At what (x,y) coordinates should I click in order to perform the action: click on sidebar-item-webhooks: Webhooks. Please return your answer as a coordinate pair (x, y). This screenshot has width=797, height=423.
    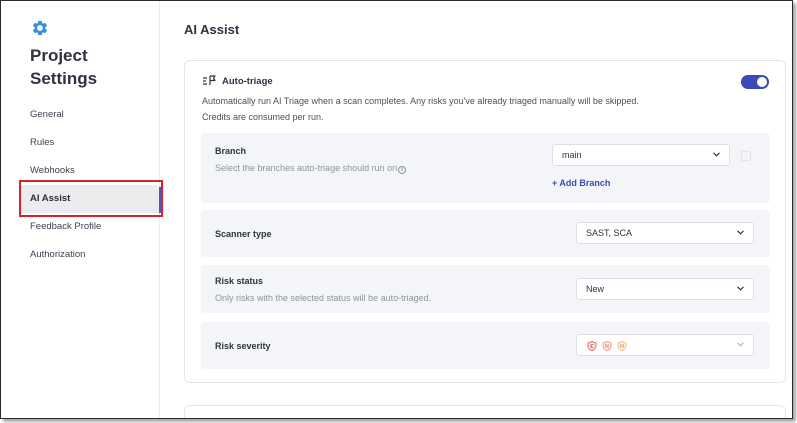
    Looking at the image, I should click on (92, 171).